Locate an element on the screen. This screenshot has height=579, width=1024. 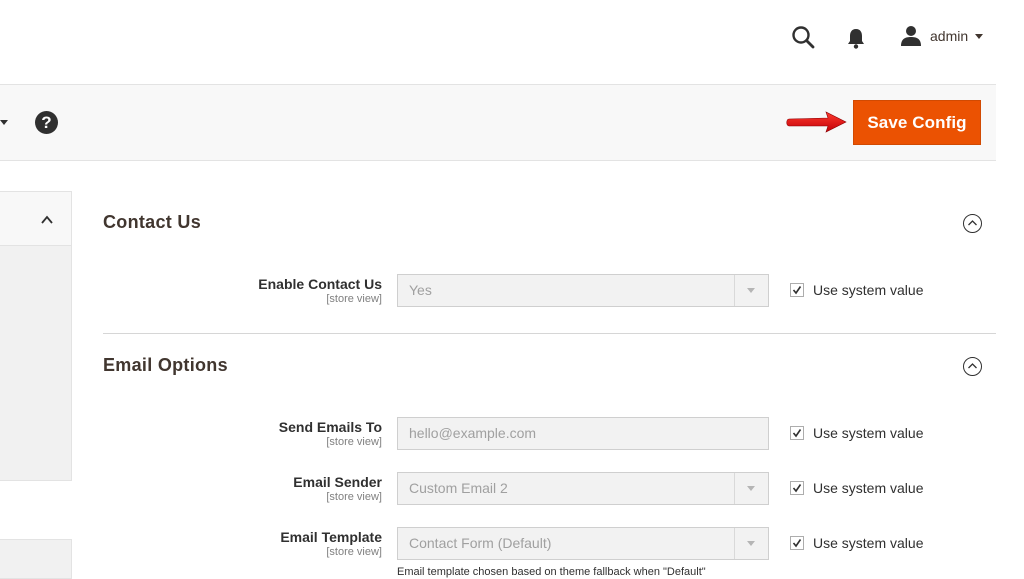
admin-header: admin is located at coordinates (498, 42).